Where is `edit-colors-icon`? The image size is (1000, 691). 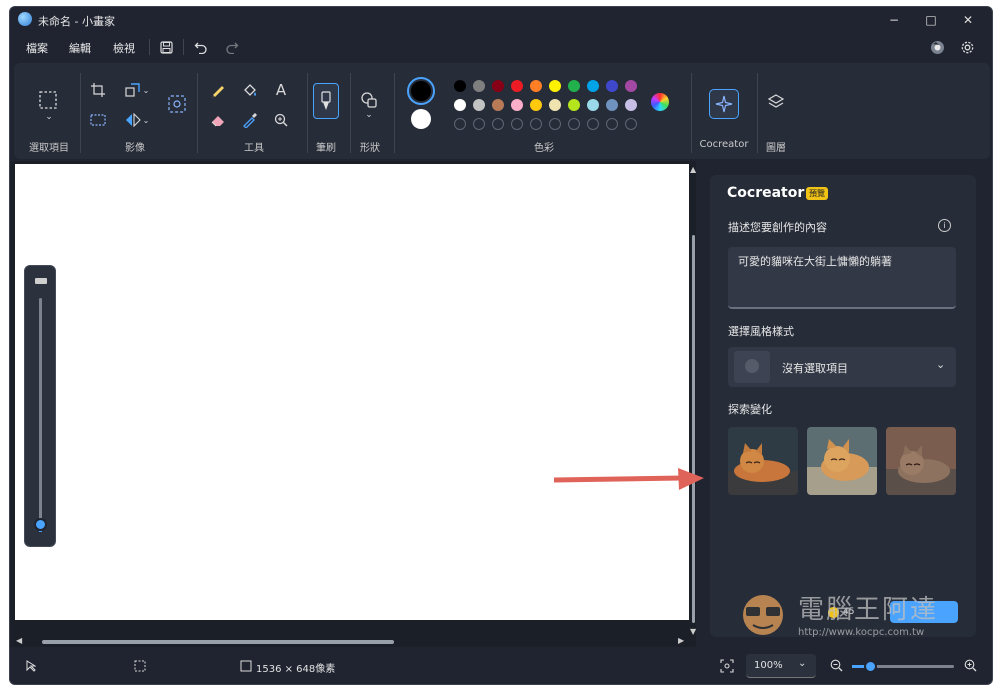
edit-colors-icon is located at coordinates (660, 102).